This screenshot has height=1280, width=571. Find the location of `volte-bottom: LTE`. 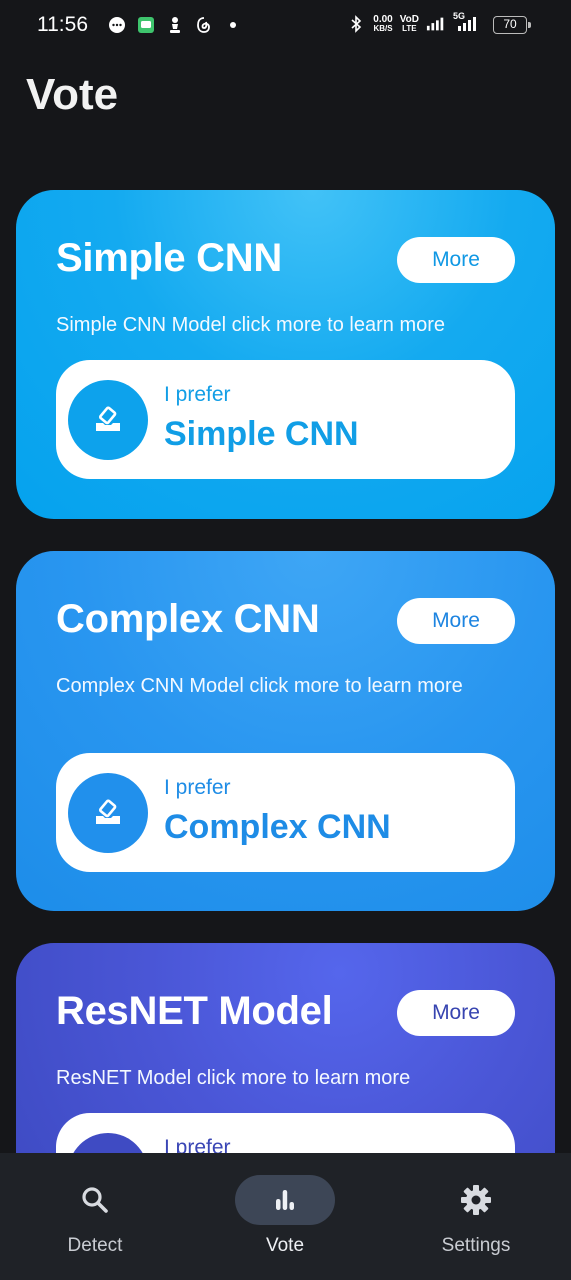

volte-bottom: LTE is located at coordinates (409, 28).